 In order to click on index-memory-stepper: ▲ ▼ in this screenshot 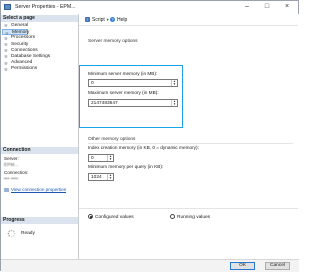, I will do `click(110, 158)`.